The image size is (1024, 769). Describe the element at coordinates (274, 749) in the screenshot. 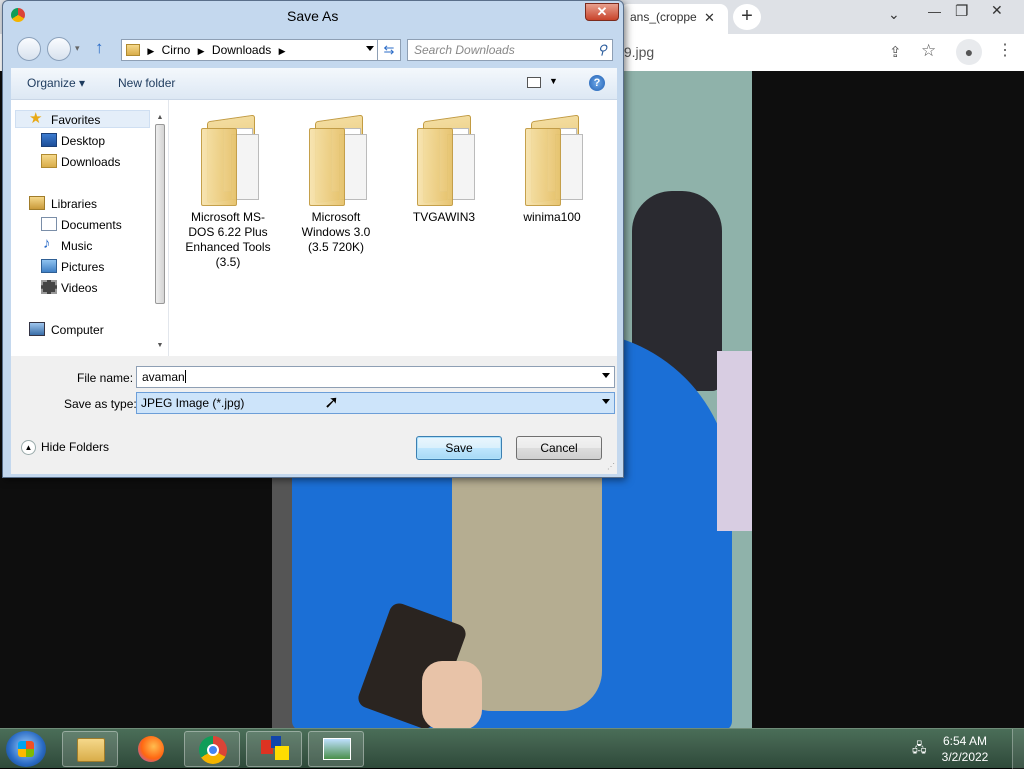

I see `app-taskbar-button` at that location.